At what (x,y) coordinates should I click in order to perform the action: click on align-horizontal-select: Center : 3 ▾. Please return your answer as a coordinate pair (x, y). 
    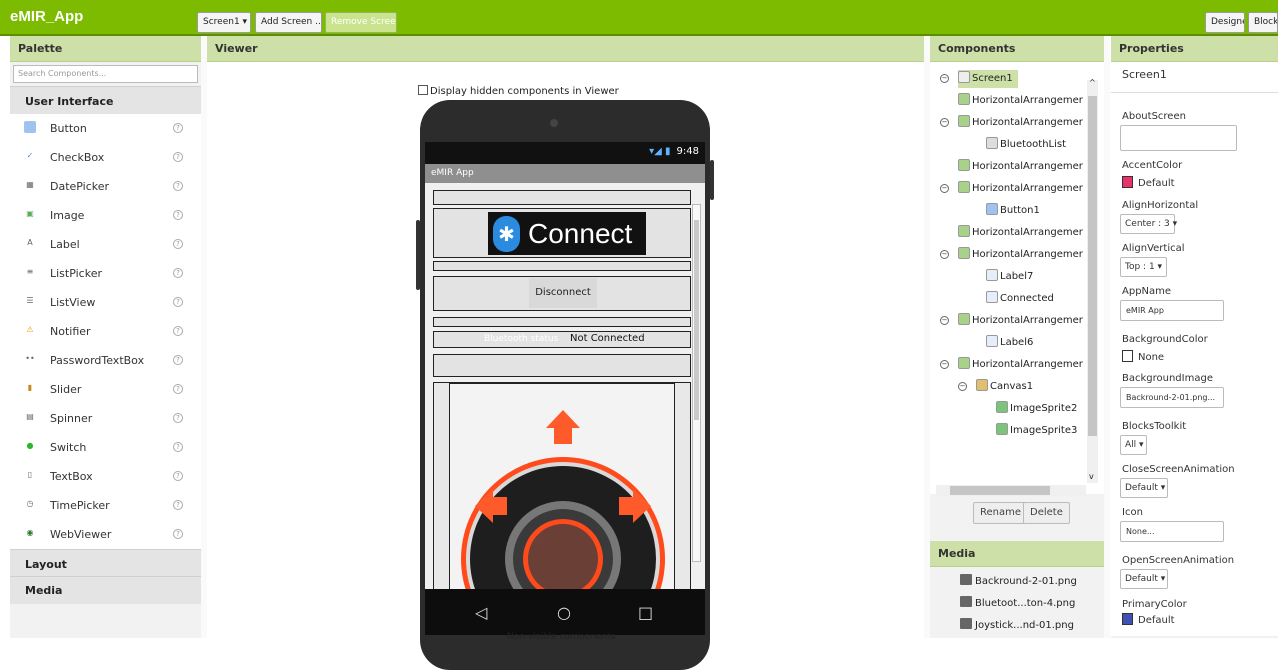
    Looking at the image, I should click on (1147, 224).